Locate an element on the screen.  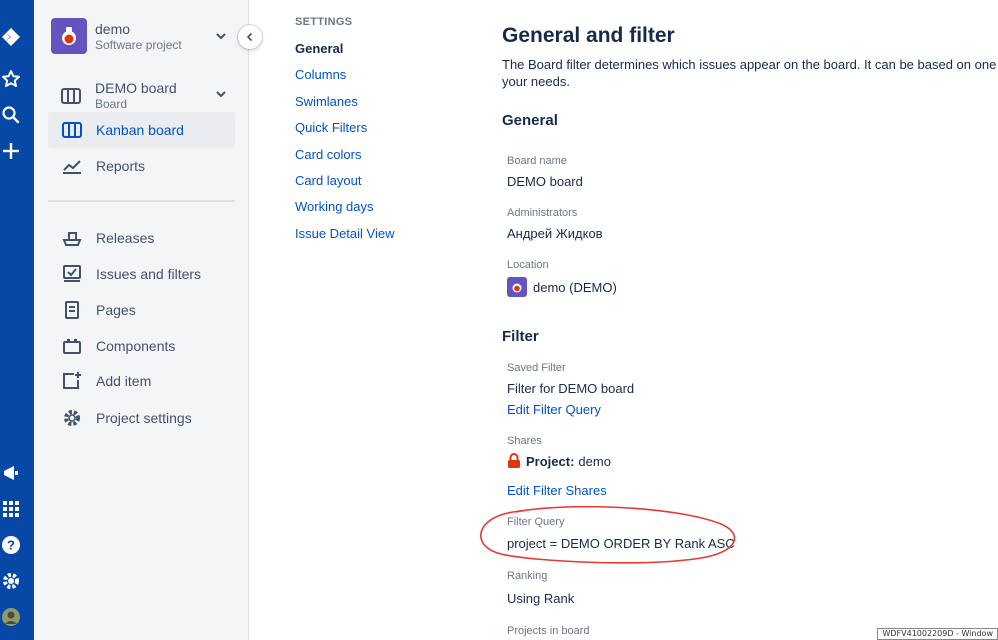
sidebar-item-label: Kanban board is located at coordinates (140, 130).